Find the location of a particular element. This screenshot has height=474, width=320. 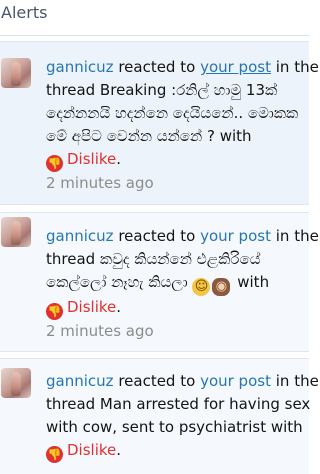

thread-title-line: thread කවුද කියන්නේ එළකිරියේ is located at coordinates (177, 259).